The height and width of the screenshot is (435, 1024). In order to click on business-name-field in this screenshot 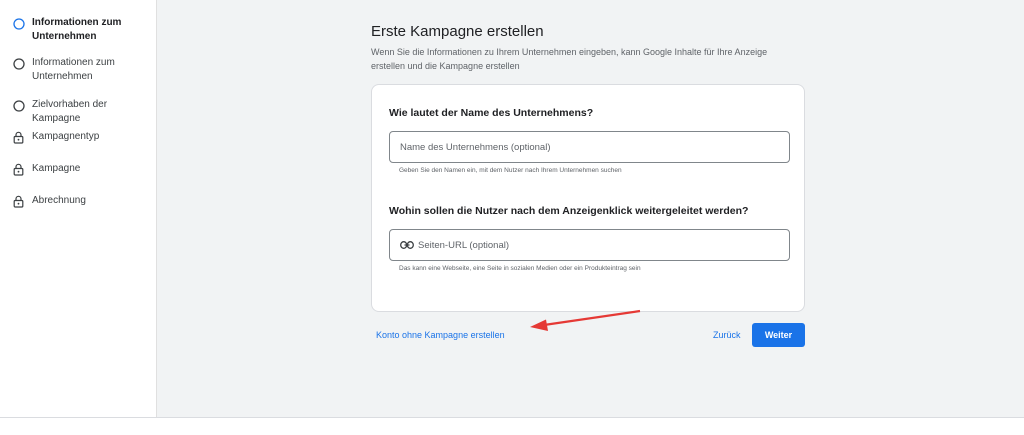, I will do `click(589, 147)`.